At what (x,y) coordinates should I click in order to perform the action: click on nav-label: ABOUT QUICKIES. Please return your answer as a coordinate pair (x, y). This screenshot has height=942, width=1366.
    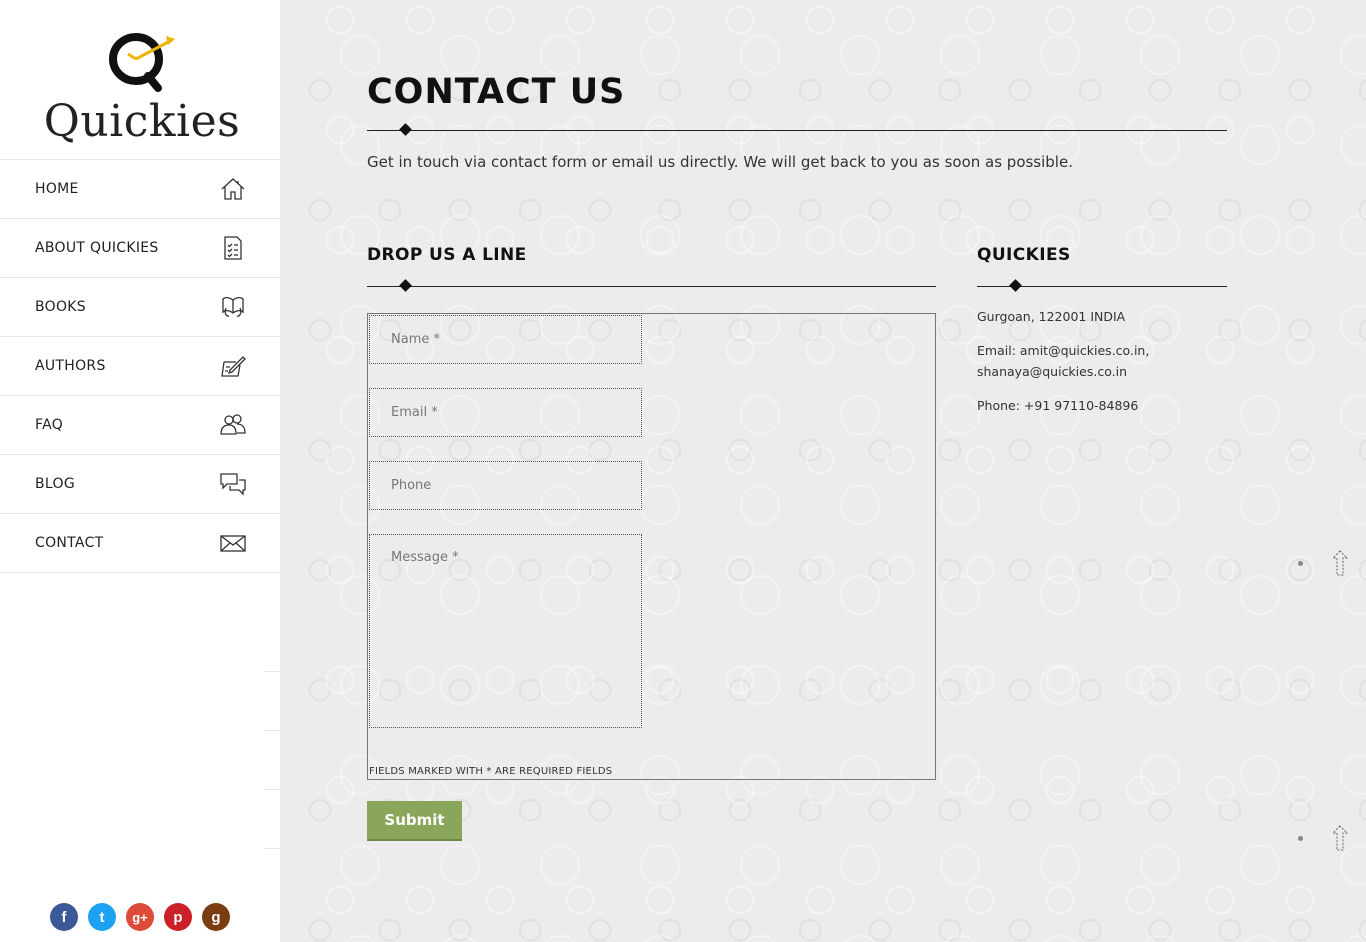
    Looking at the image, I should click on (97, 248).